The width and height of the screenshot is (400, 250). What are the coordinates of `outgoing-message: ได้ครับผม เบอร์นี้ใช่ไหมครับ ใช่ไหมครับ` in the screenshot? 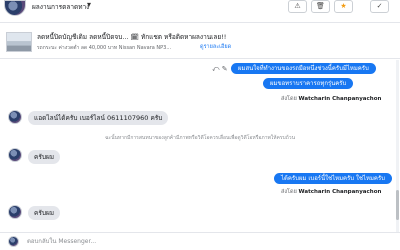 It's located at (333, 178).